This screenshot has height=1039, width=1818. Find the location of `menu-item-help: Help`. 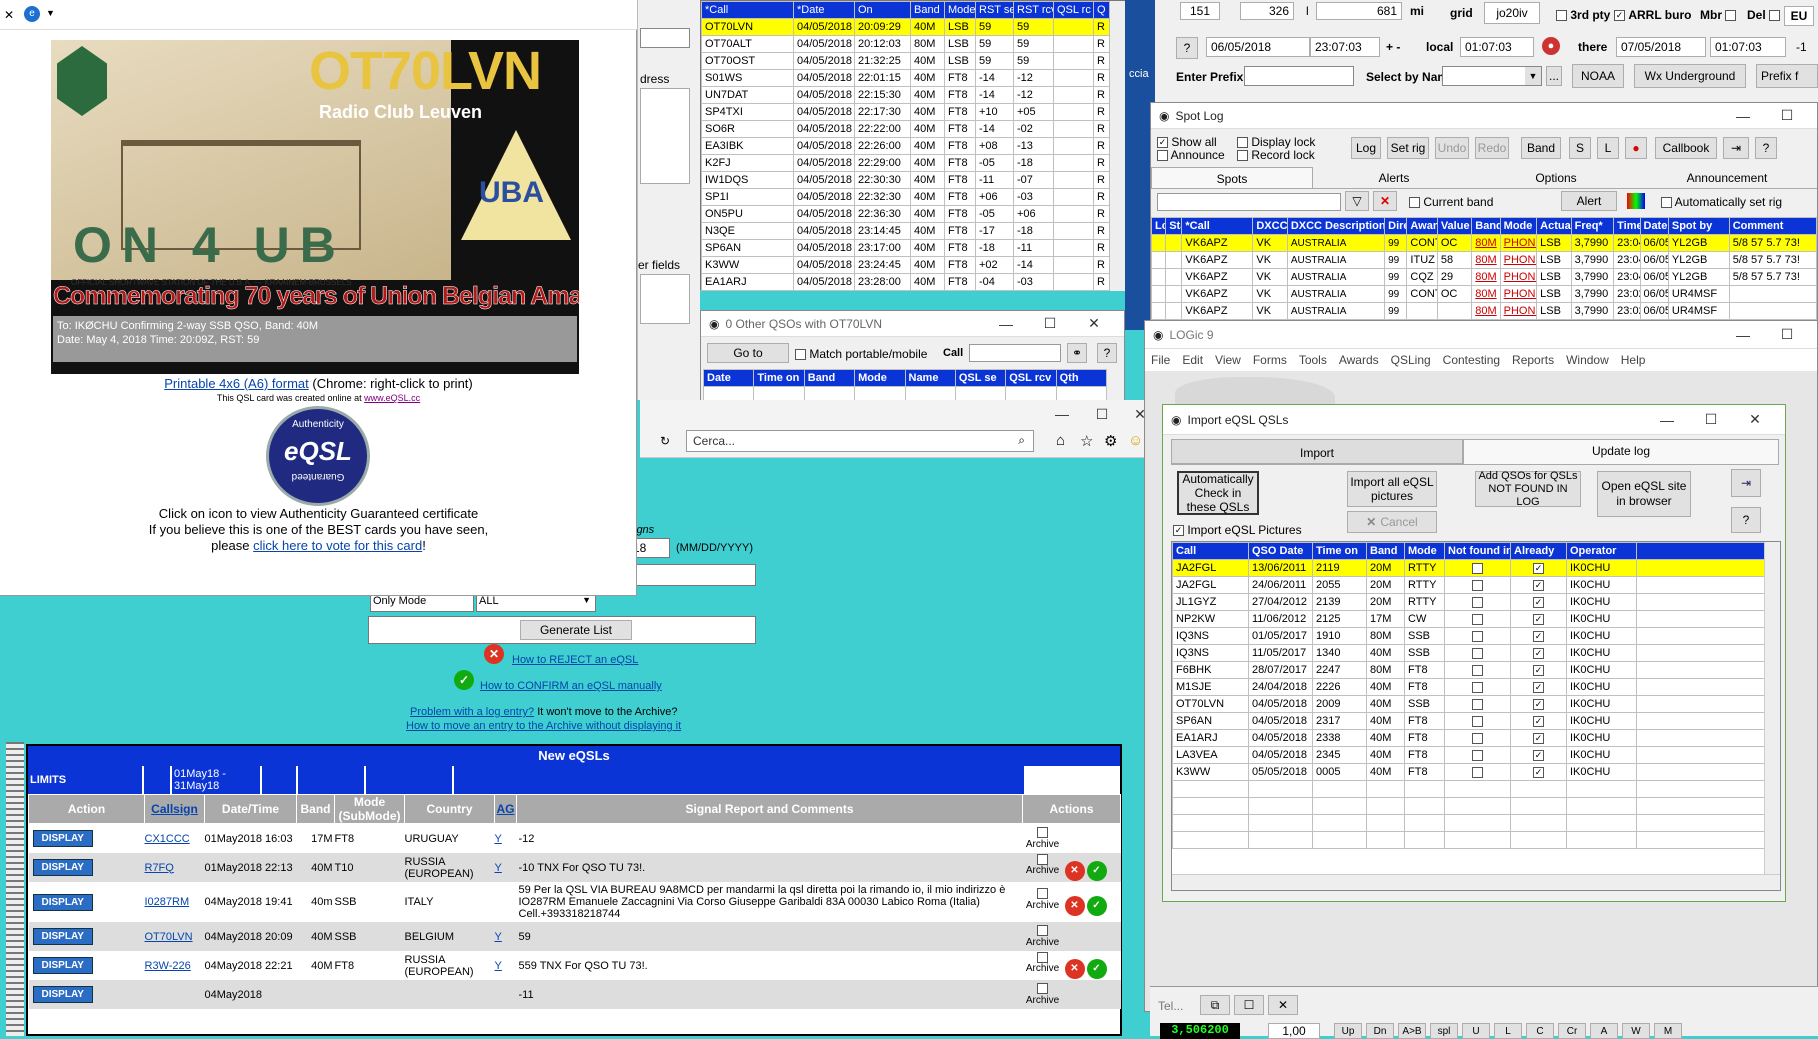

menu-item-help: Help is located at coordinates (1633, 360).